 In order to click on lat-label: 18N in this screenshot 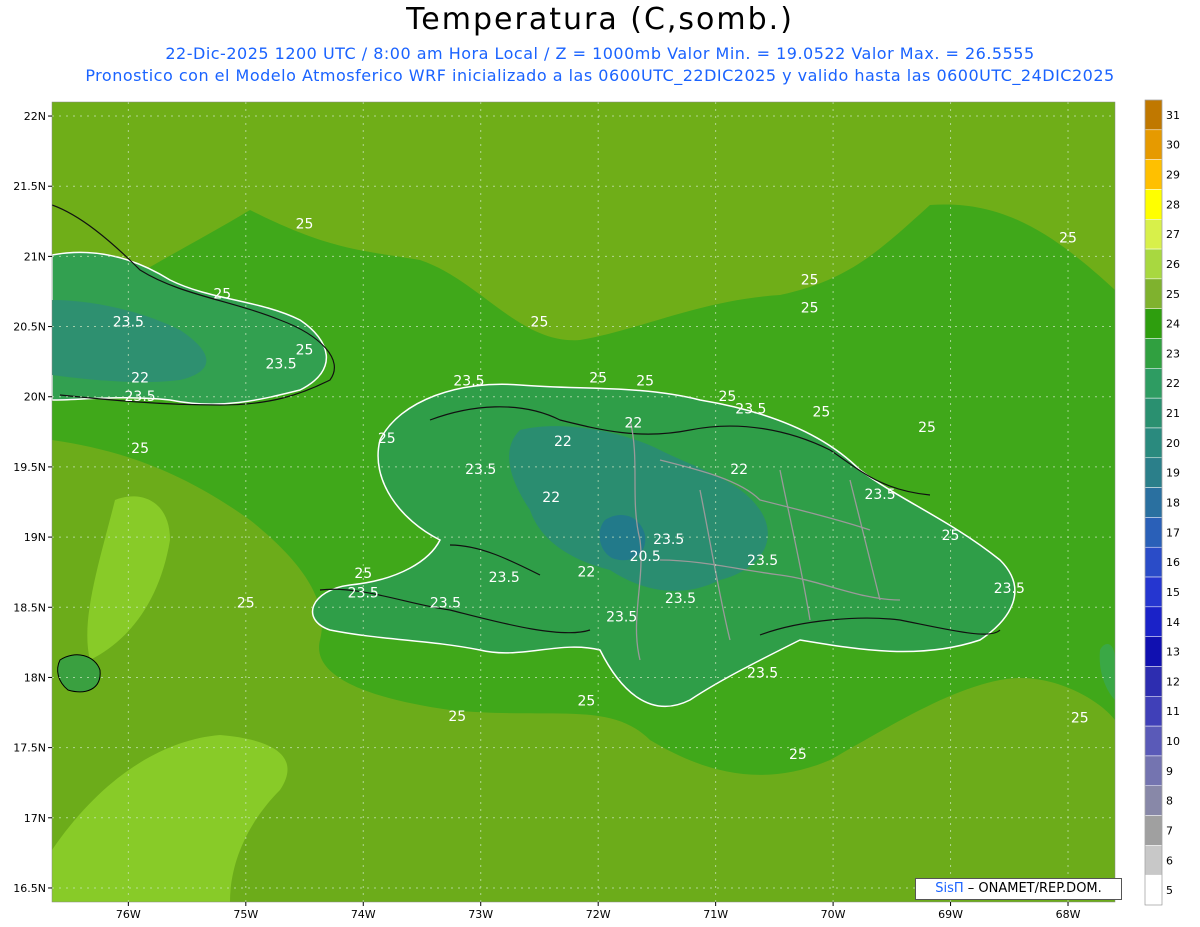, I will do `click(35, 677)`.